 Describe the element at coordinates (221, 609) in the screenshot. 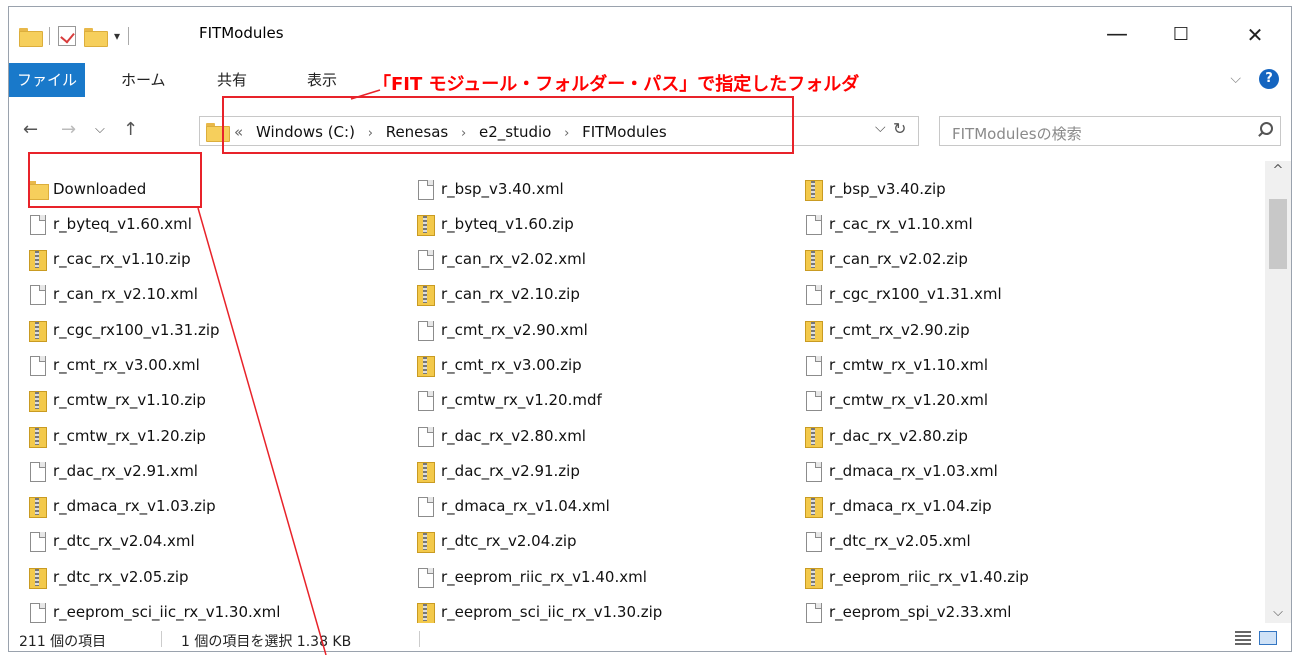

I see `file-item: r_eeprom_sci_iic_rx_v1.30.xml` at that location.